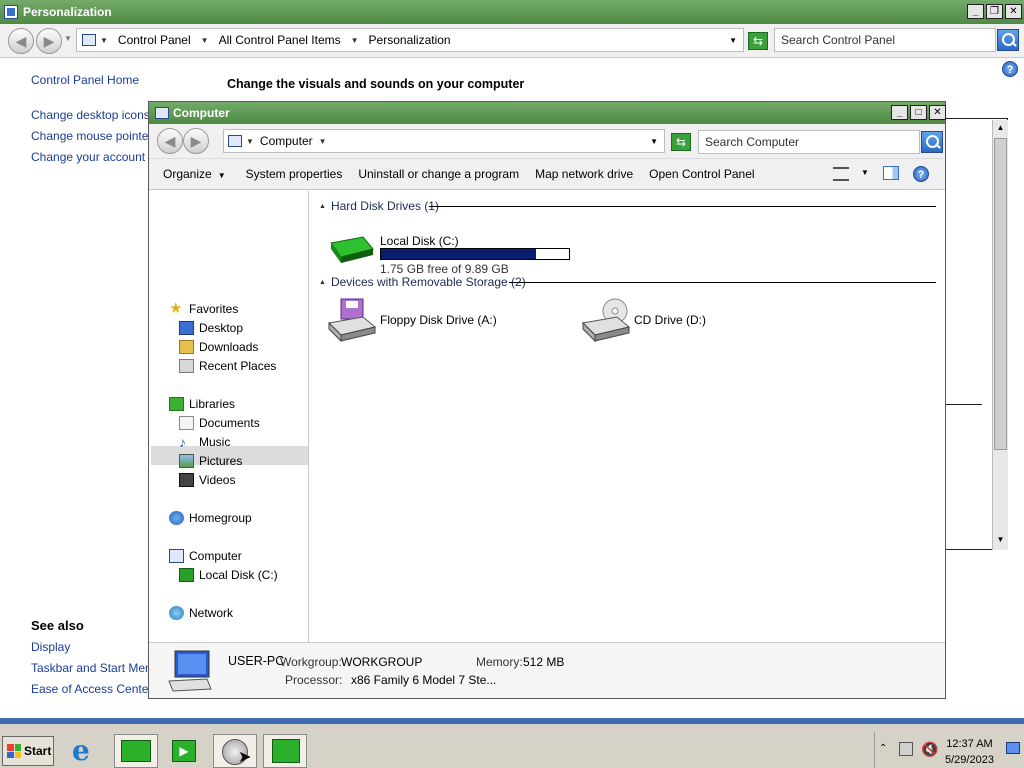 The image size is (1024, 768). What do you see at coordinates (937, 112) in the screenshot?
I see `computer-close-button: ✕` at bounding box center [937, 112].